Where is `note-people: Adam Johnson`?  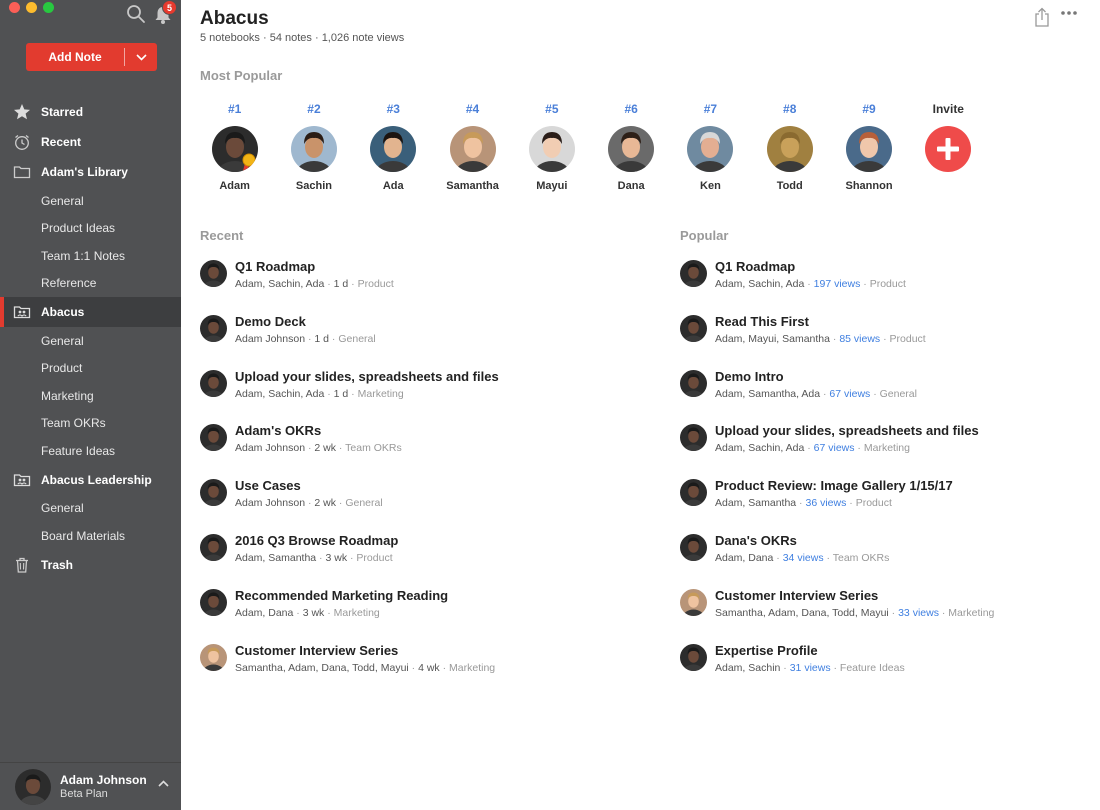 note-people: Adam Johnson is located at coordinates (270, 503).